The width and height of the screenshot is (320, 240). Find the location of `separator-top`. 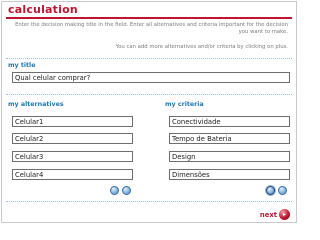

separator-top is located at coordinates (149, 58).